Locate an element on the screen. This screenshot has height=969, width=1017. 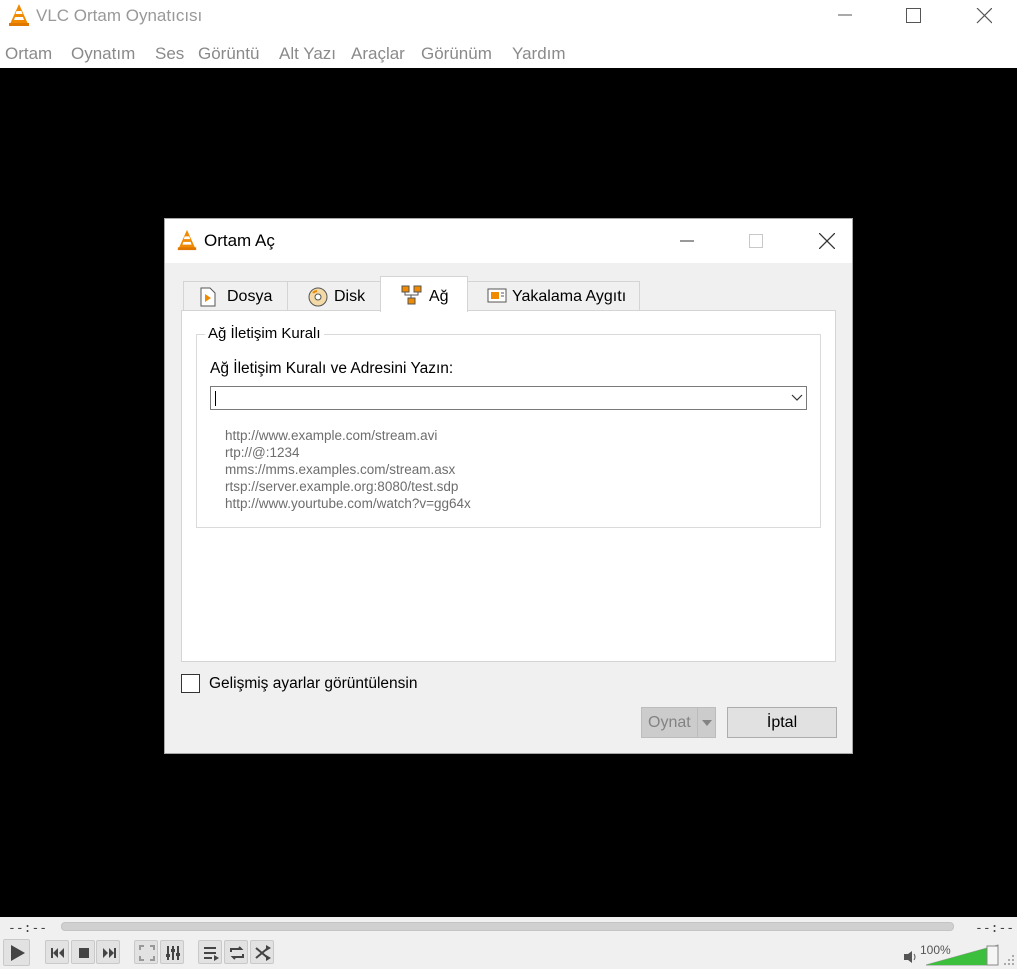
tab-ag: Ağ is located at coordinates (424, 294).